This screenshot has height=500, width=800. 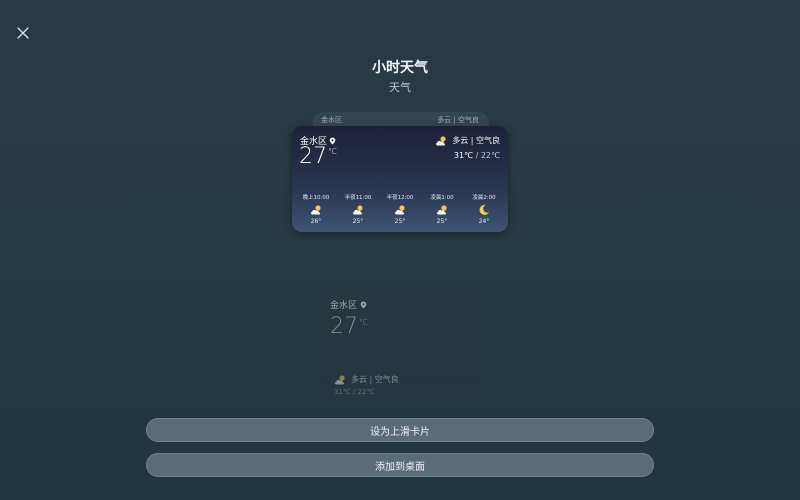 What do you see at coordinates (490, 155) in the screenshot?
I see `low-temp: 22℃` at bounding box center [490, 155].